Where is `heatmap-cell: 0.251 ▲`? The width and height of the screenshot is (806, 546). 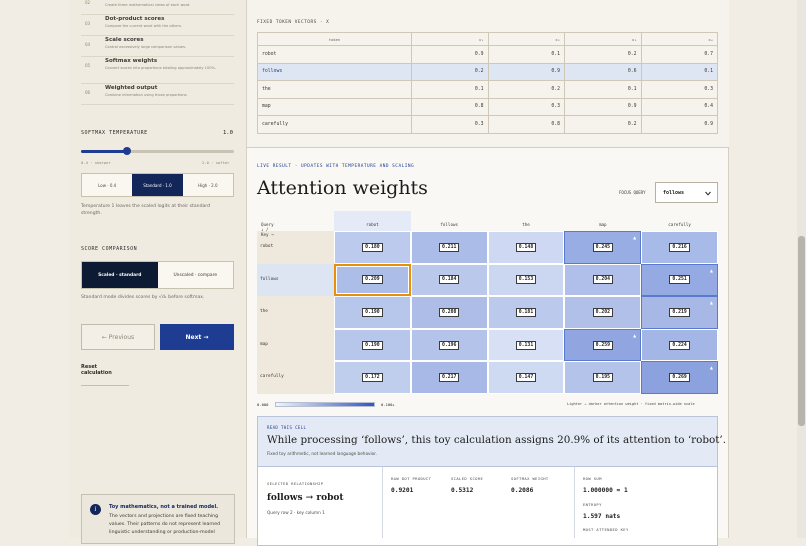
heatmap-cell: 0.251 ▲ is located at coordinates (679, 280).